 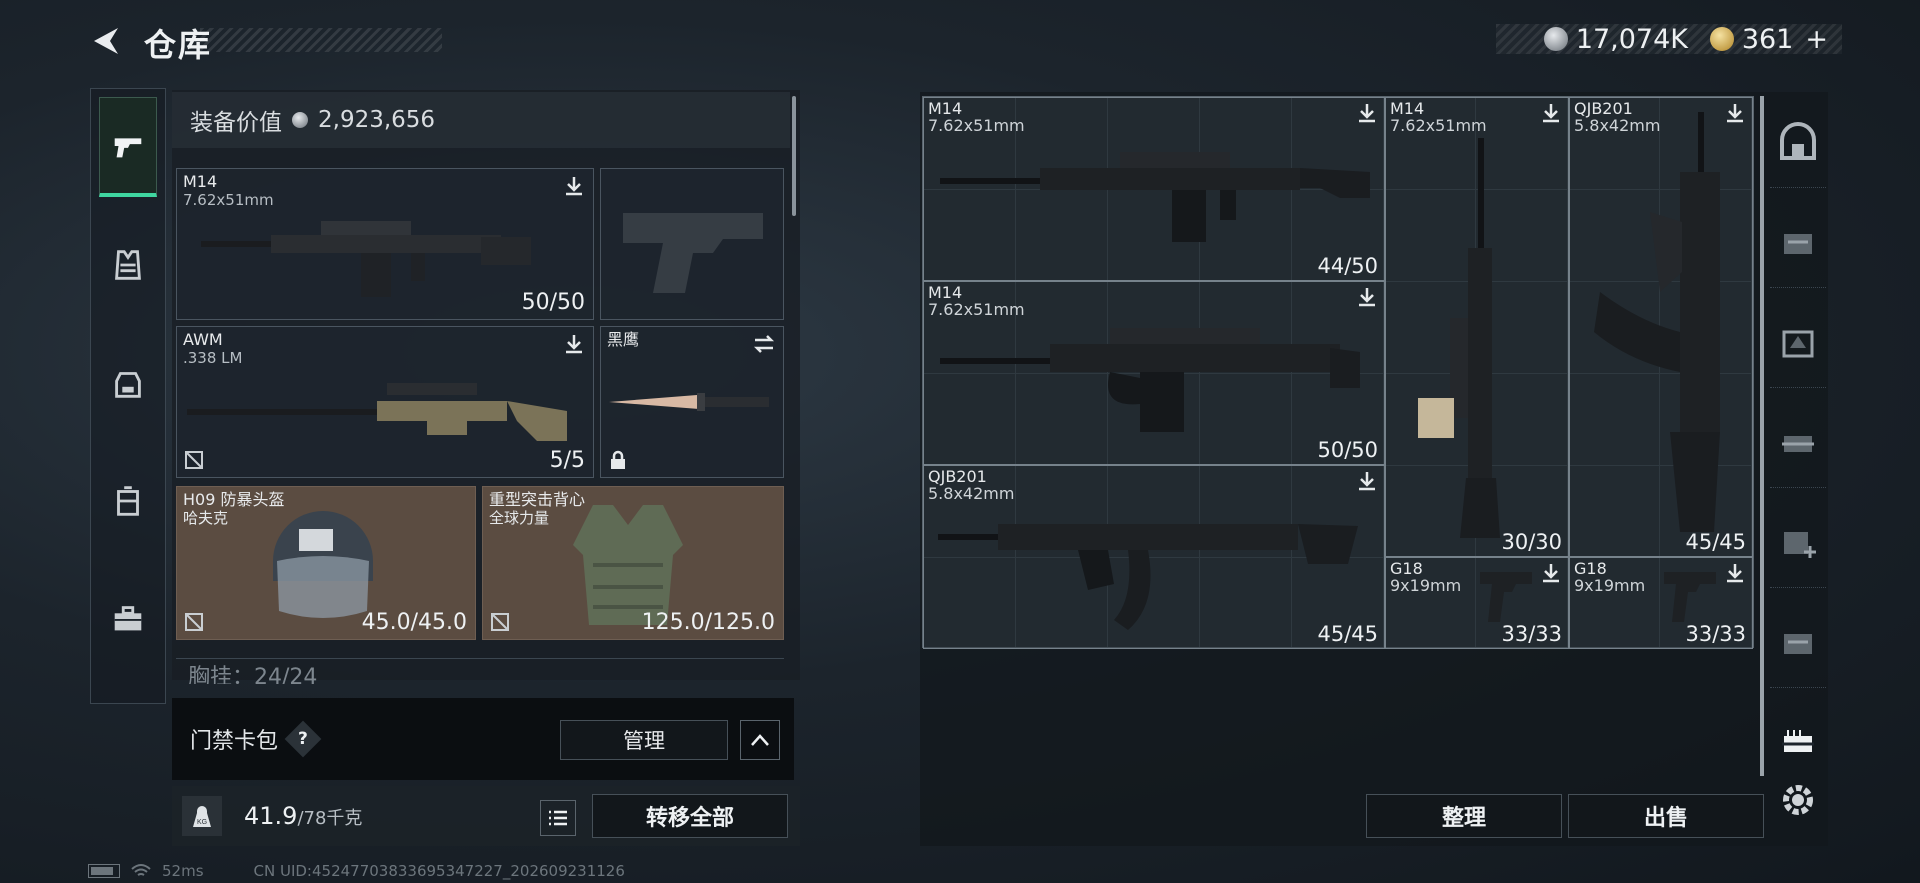 I want to click on tab-container, so click(x=128, y=501).